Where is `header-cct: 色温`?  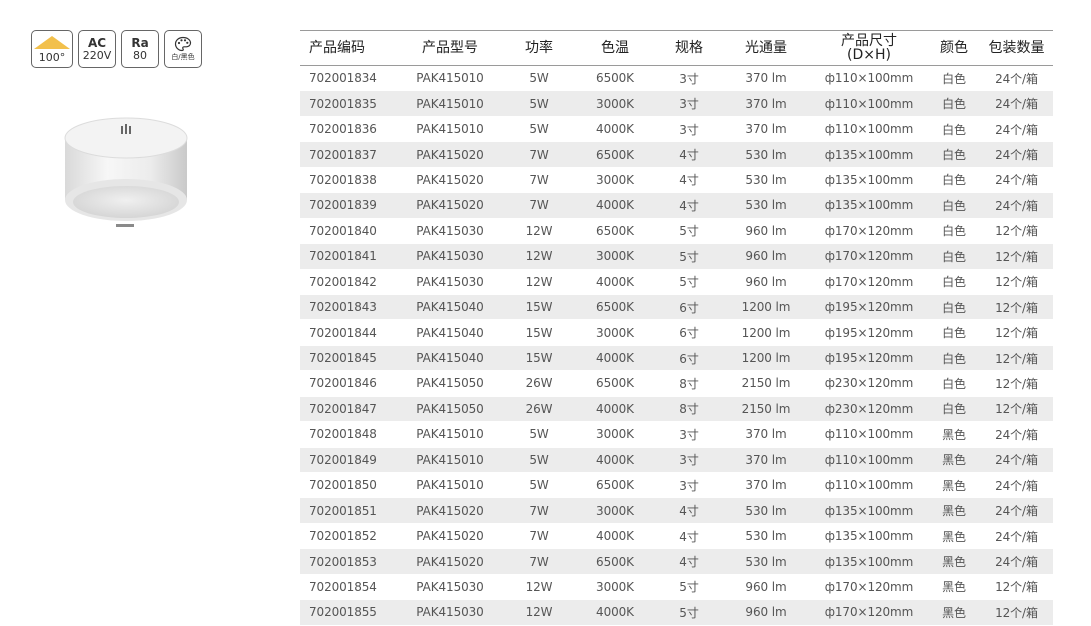 header-cct: 色温 is located at coordinates (615, 48).